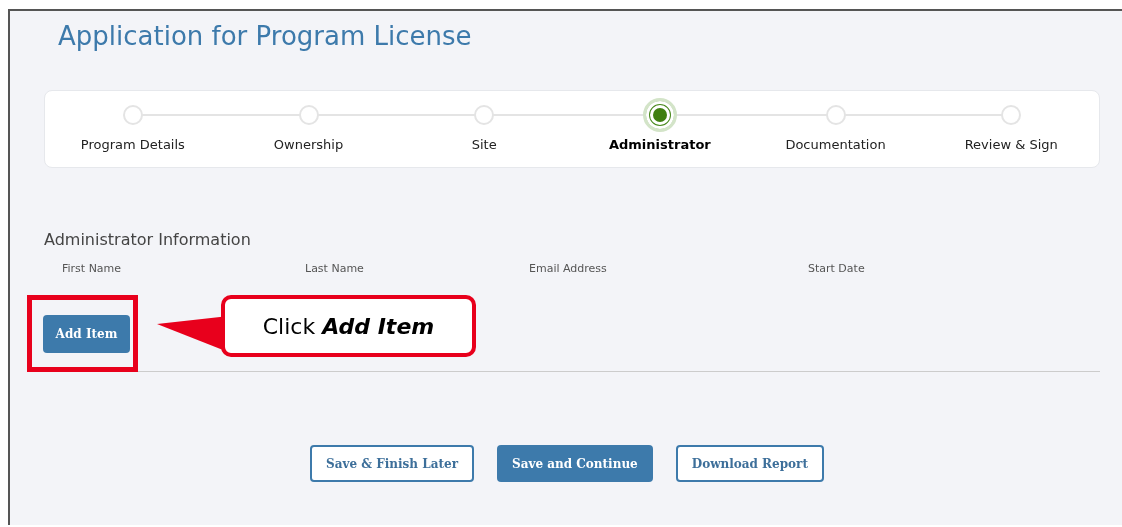 The height and width of the screenshot is (527, 1122). I want to click on step-label: Administrator, so click(659, 144).